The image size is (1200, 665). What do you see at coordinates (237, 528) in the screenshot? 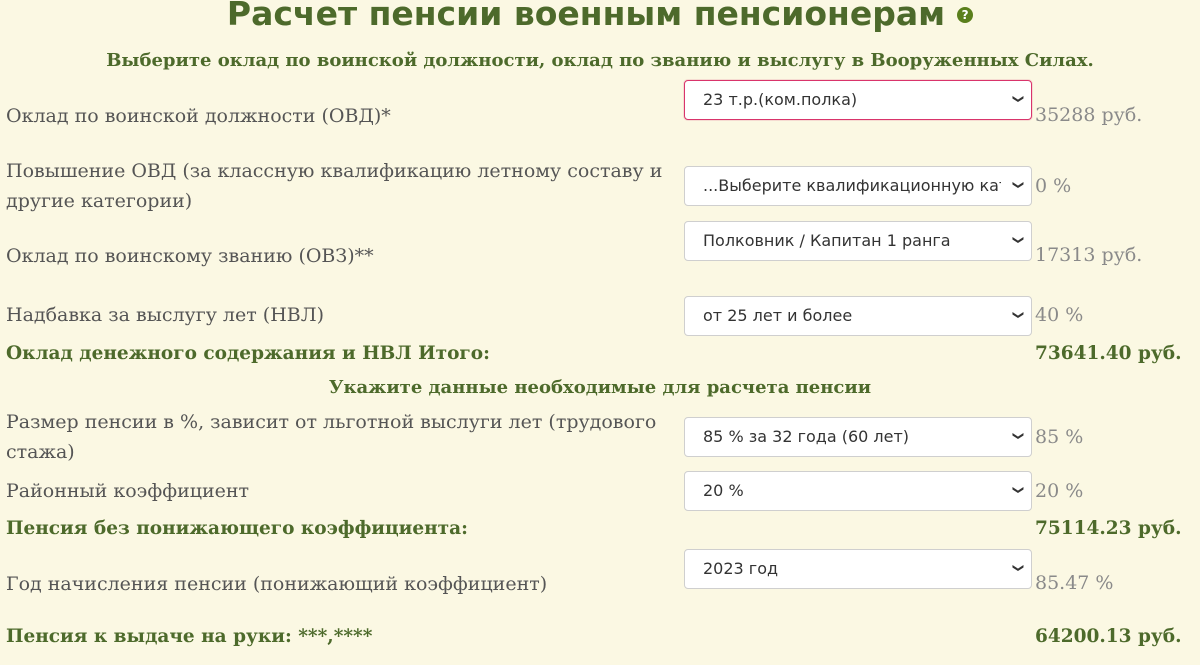
I see `pension-no-coef-label: Пенсия без понижающего коэффициента:` at bounding box center [237, 528].